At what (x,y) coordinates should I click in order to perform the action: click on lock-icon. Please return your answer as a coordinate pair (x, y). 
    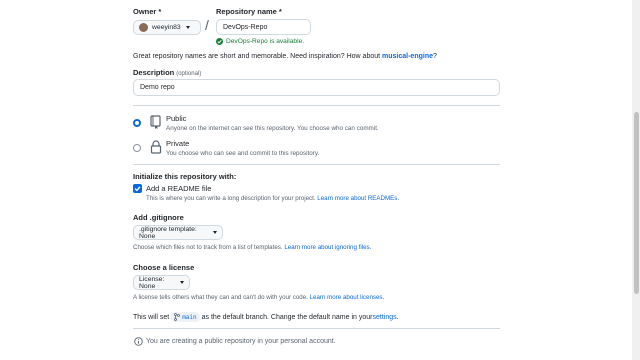
    Looking at the image, I should click on (156, 148).